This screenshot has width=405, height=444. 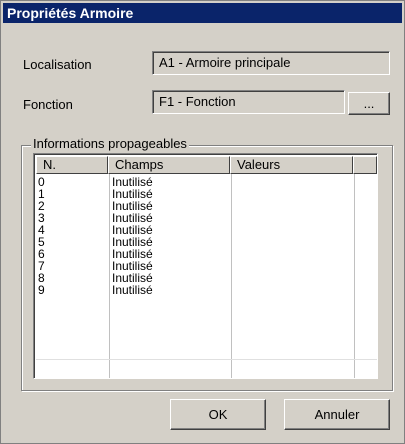 I want to click on column-header-champs: Champs, so click(x=169, y=165).